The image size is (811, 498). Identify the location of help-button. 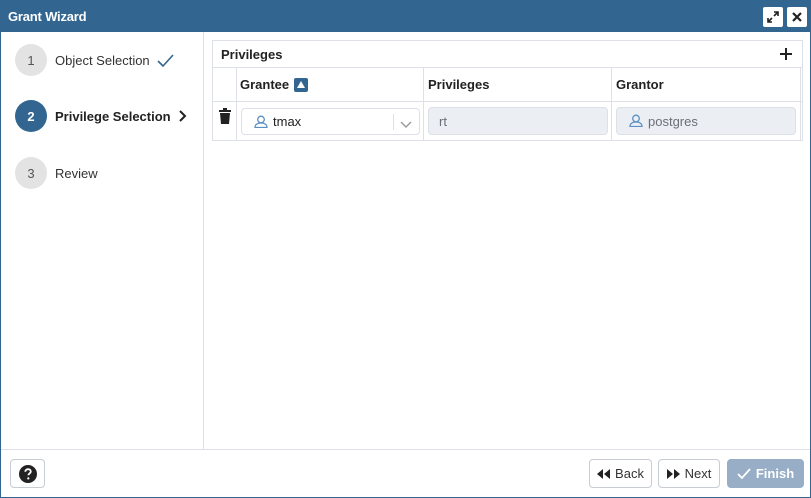
(27, 473).